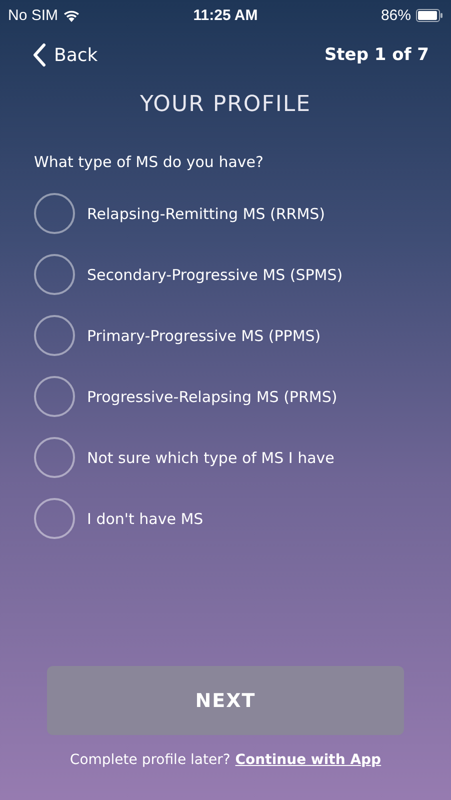 Image resolution: width=451 pixels, height=800 pixels. Describe the element at coordinates (150, 760) in the screenshot. I see `footer-text: Complete profile later?` at that location.